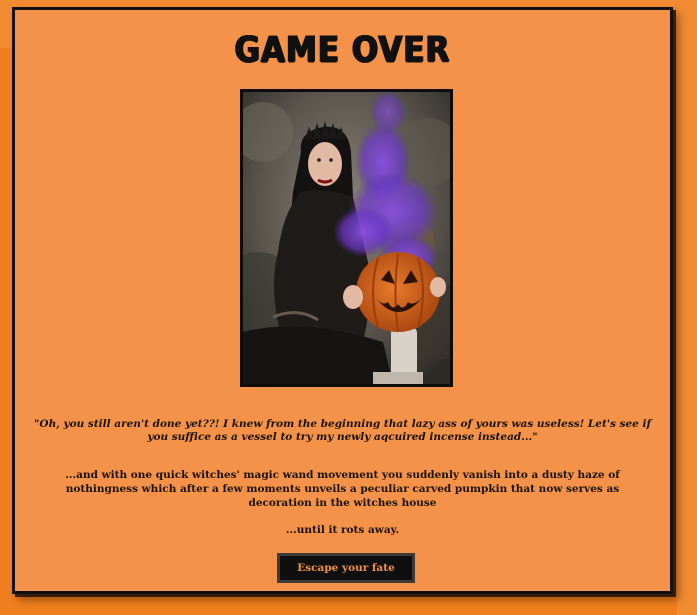  I want to click on escape-your-fate-button: Escape your fate, so click(346, 568).